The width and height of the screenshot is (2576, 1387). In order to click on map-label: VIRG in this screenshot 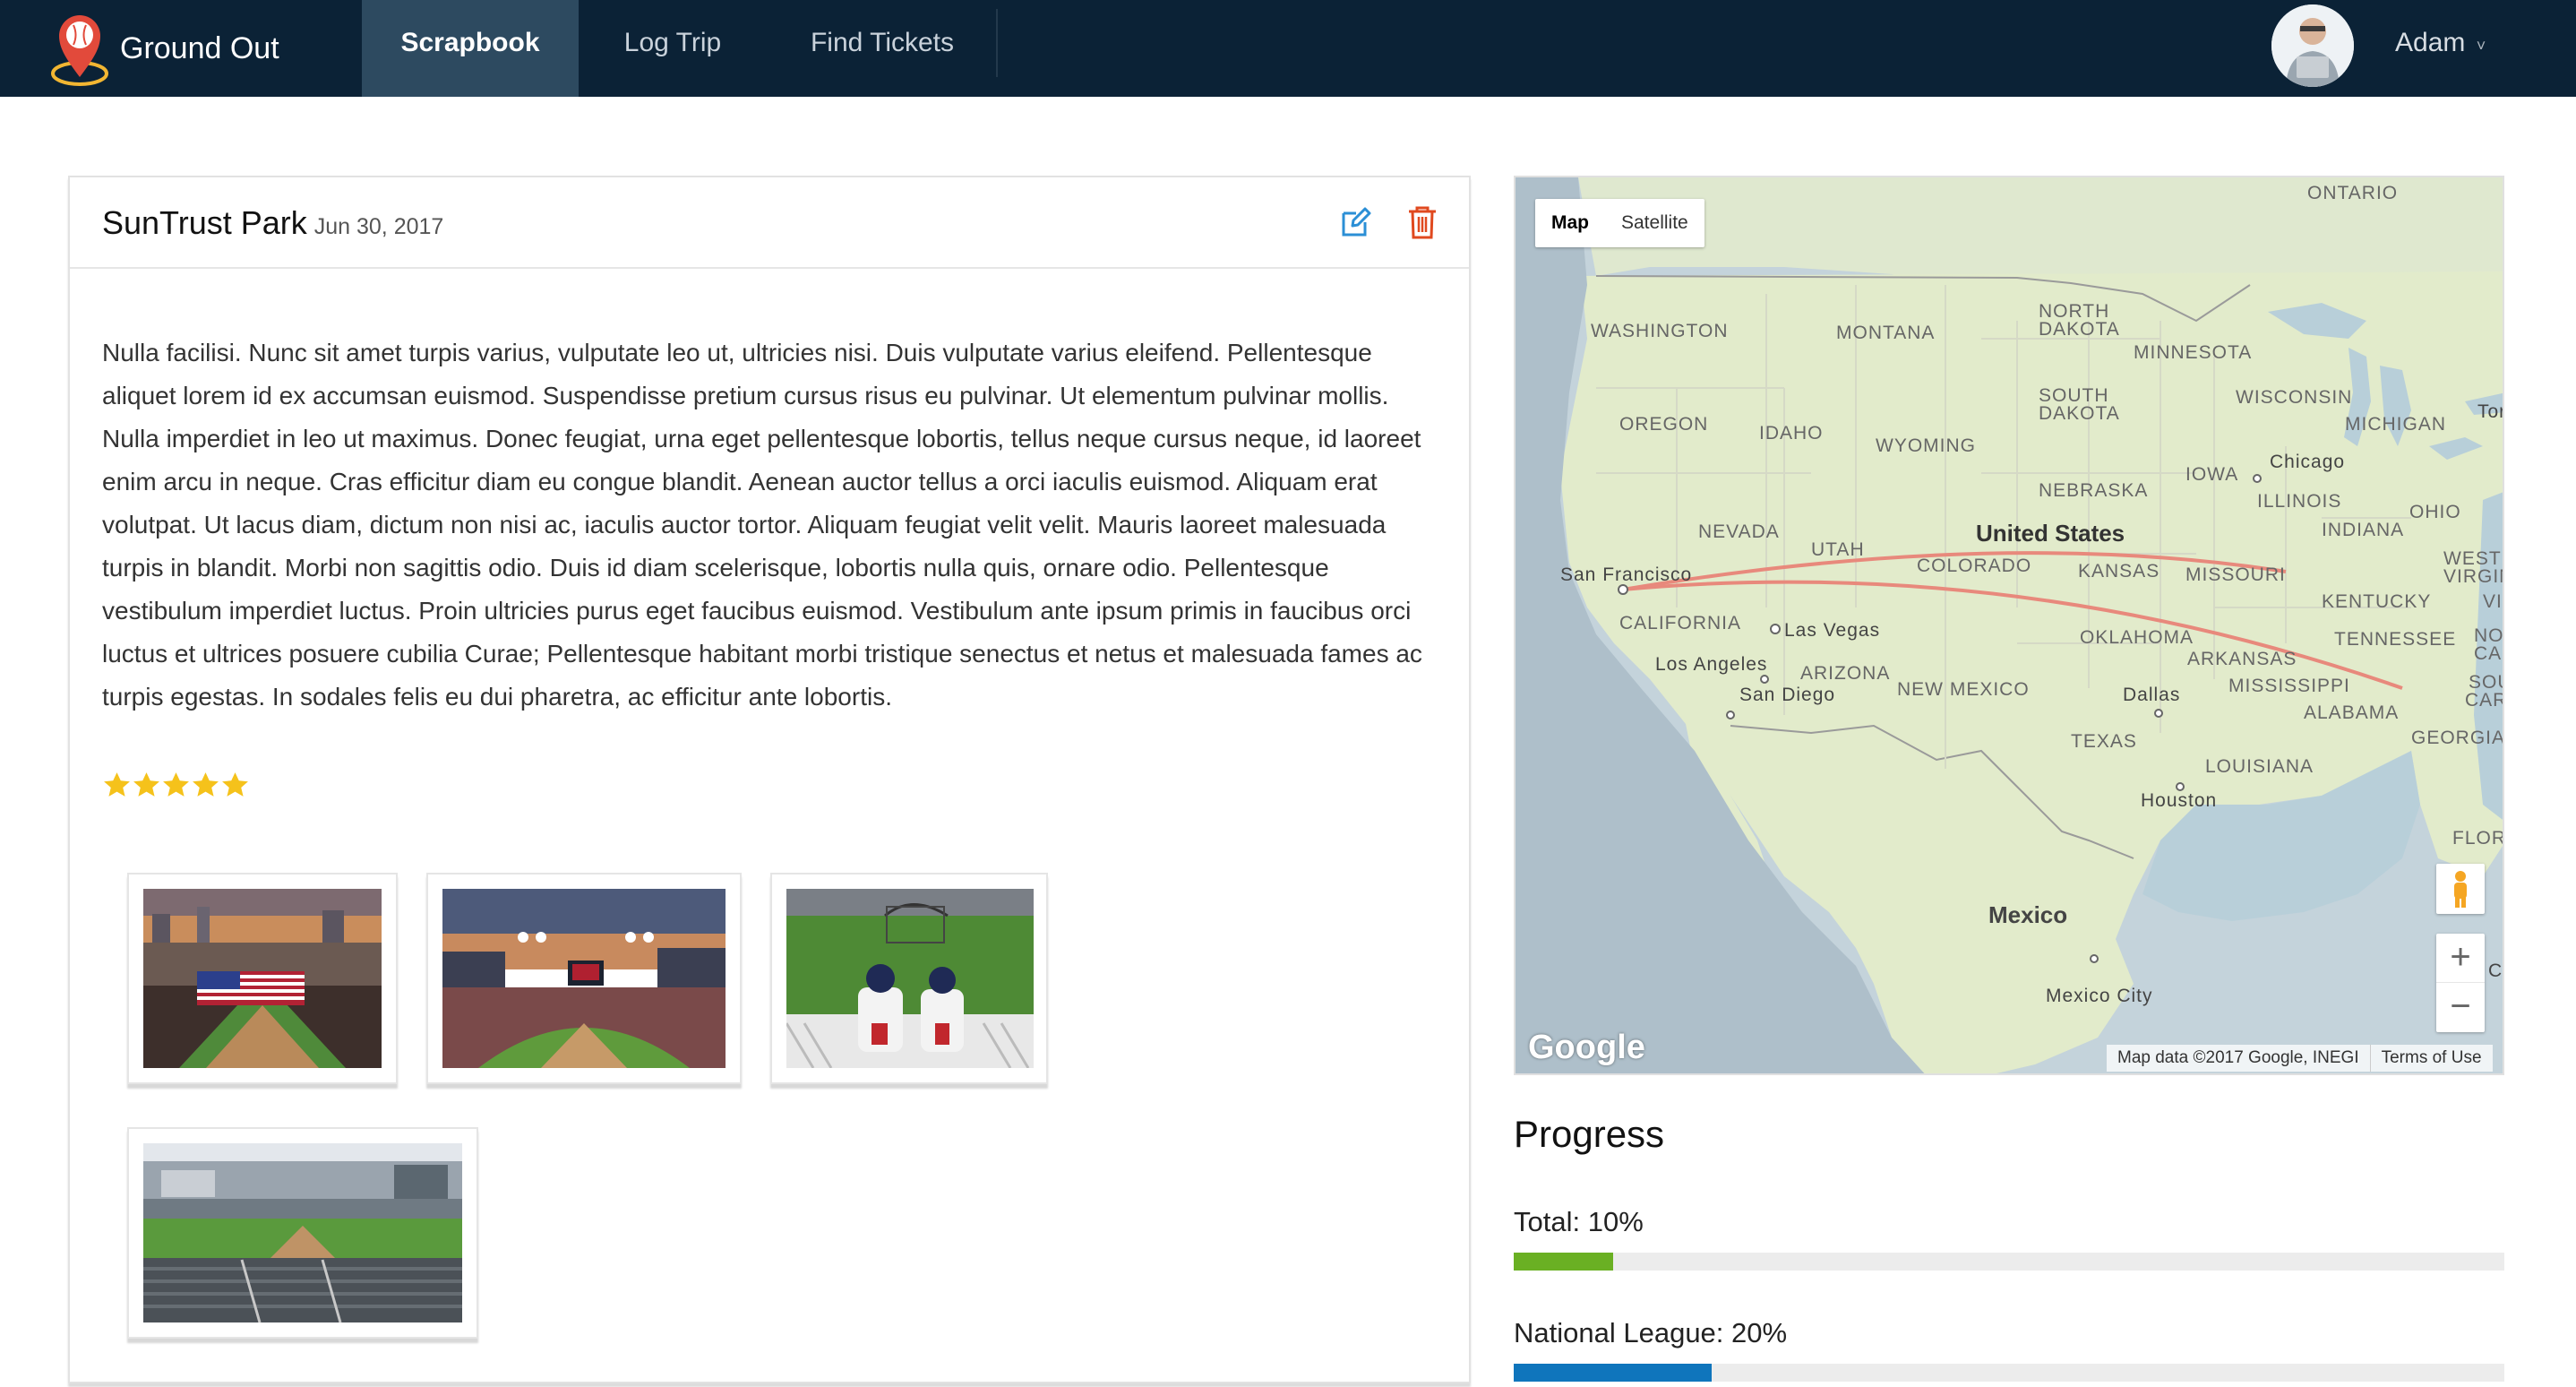, I will do `click(2493, 601)`.